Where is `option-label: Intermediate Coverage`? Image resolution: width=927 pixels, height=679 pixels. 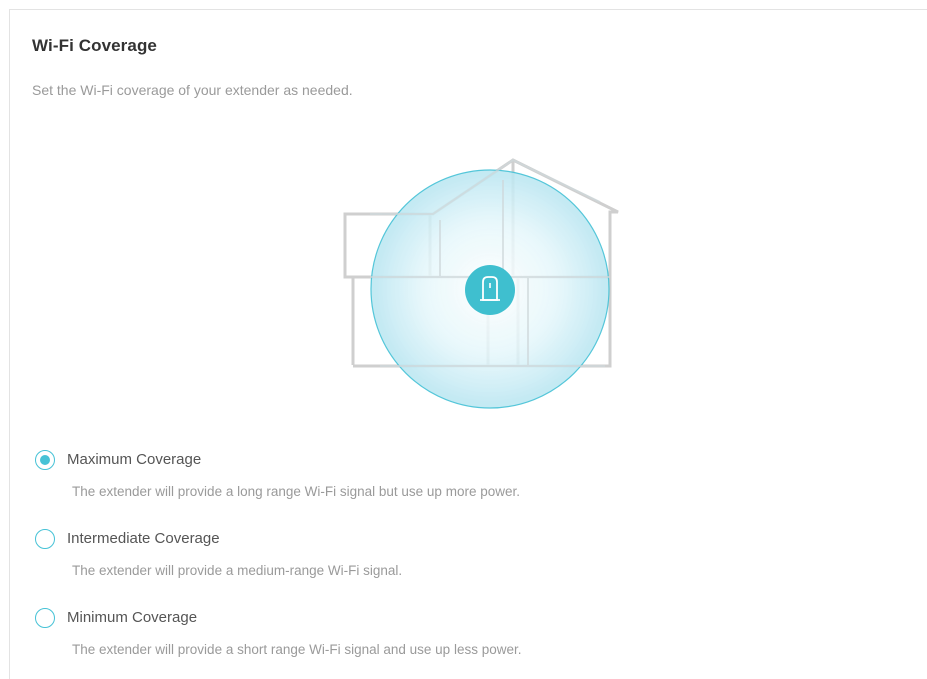 option-label: Intermediate Coverage is located at coordinates (143, 538).